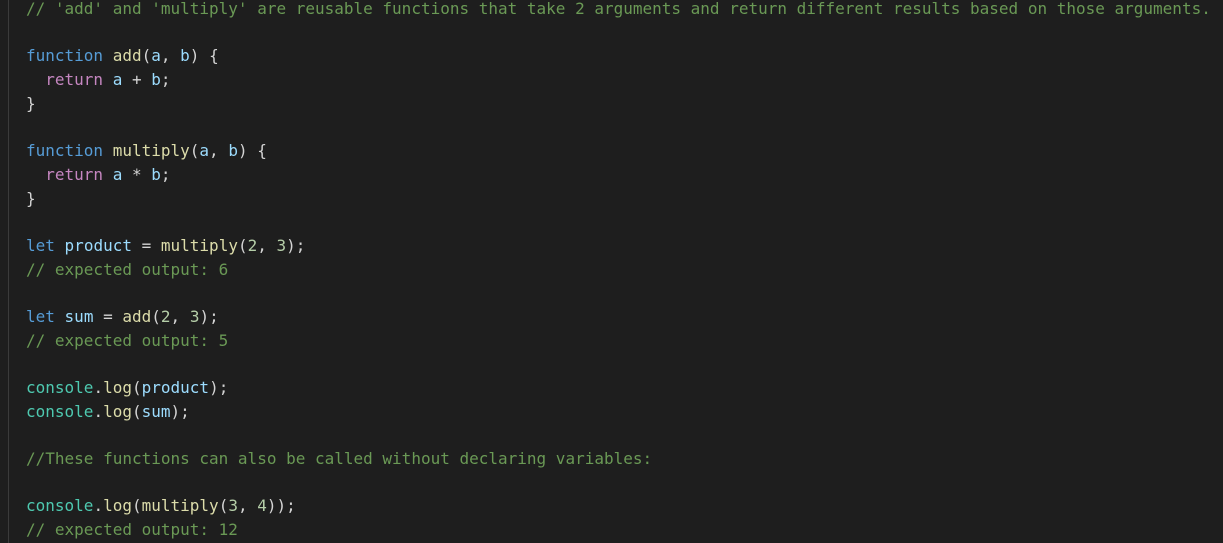  I want to click on code-line: console.log(sum);, so click(618, 412).